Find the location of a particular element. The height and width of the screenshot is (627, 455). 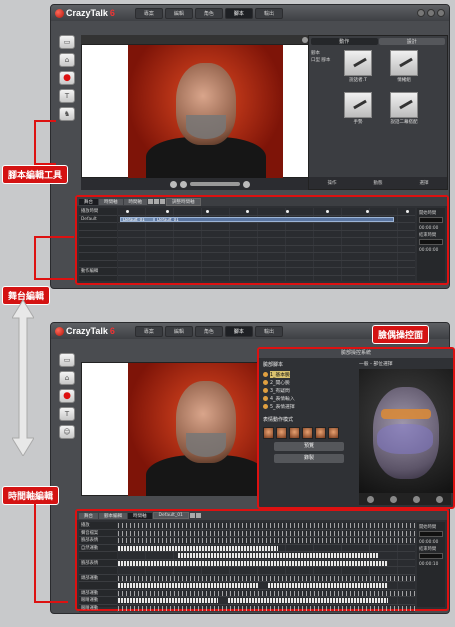

record-puppet-button: 錄製 is located at coordinates (309, 458).